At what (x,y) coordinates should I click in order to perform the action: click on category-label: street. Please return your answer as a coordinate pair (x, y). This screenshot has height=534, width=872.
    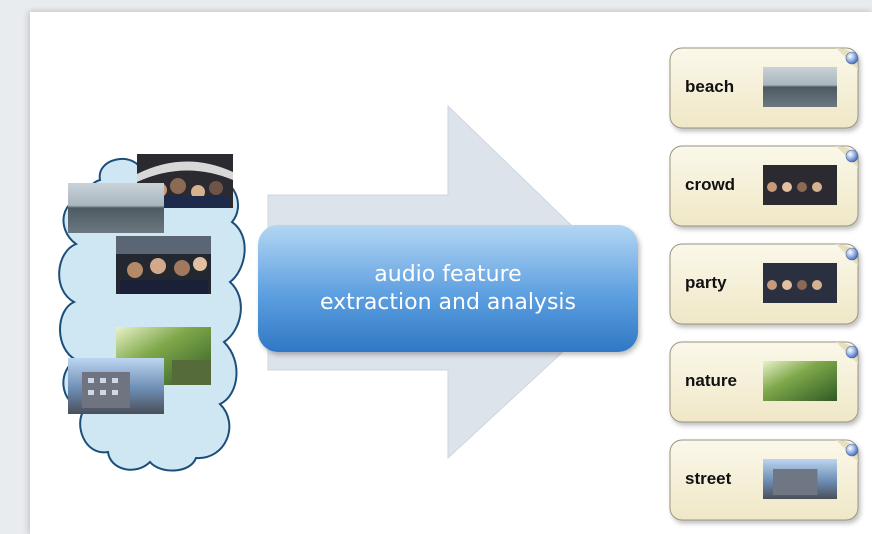
    Looking at the image, I should click on (708, 478).